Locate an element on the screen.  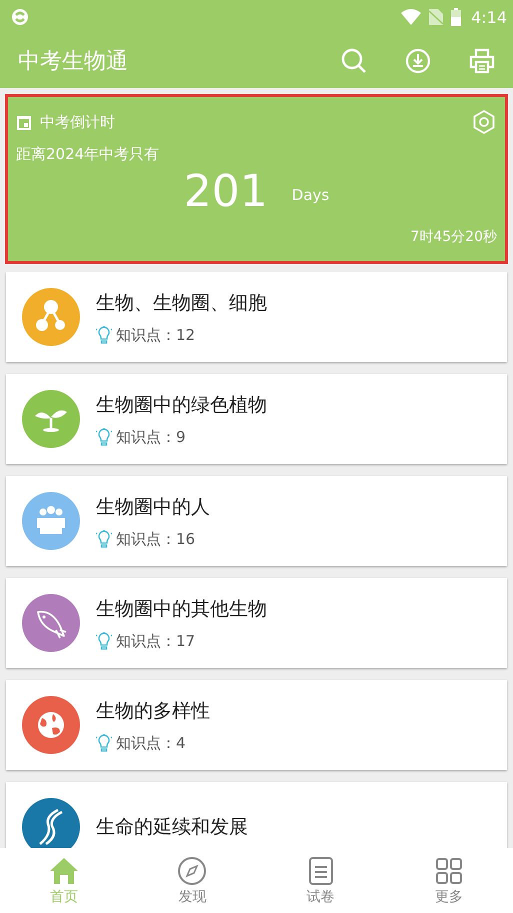
knowledge-point-count: 知识点：16 is located at coordinates (156, 539).